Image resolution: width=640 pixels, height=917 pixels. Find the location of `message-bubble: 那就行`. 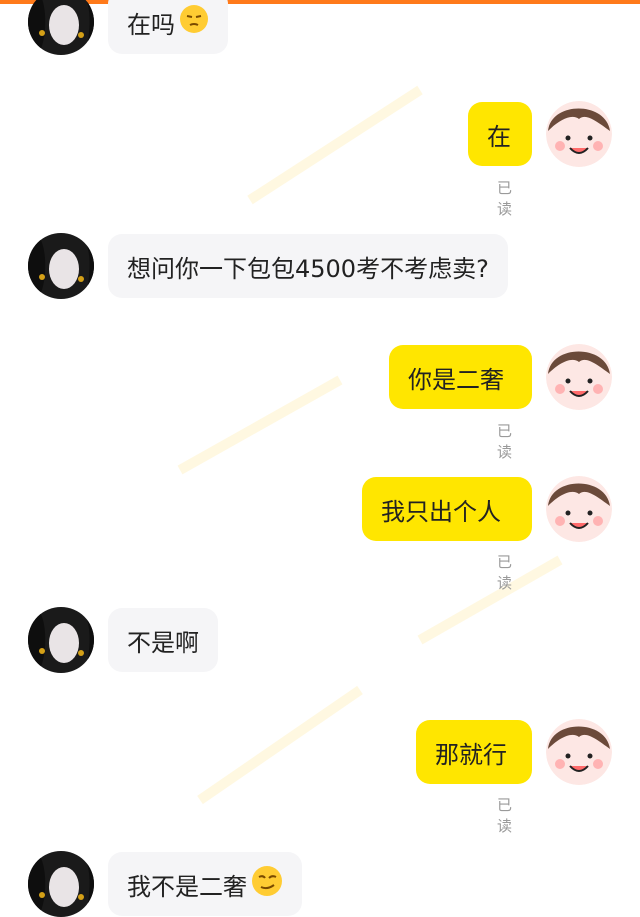

message-bubble: 那就行 is located at coordinates (474, 752).